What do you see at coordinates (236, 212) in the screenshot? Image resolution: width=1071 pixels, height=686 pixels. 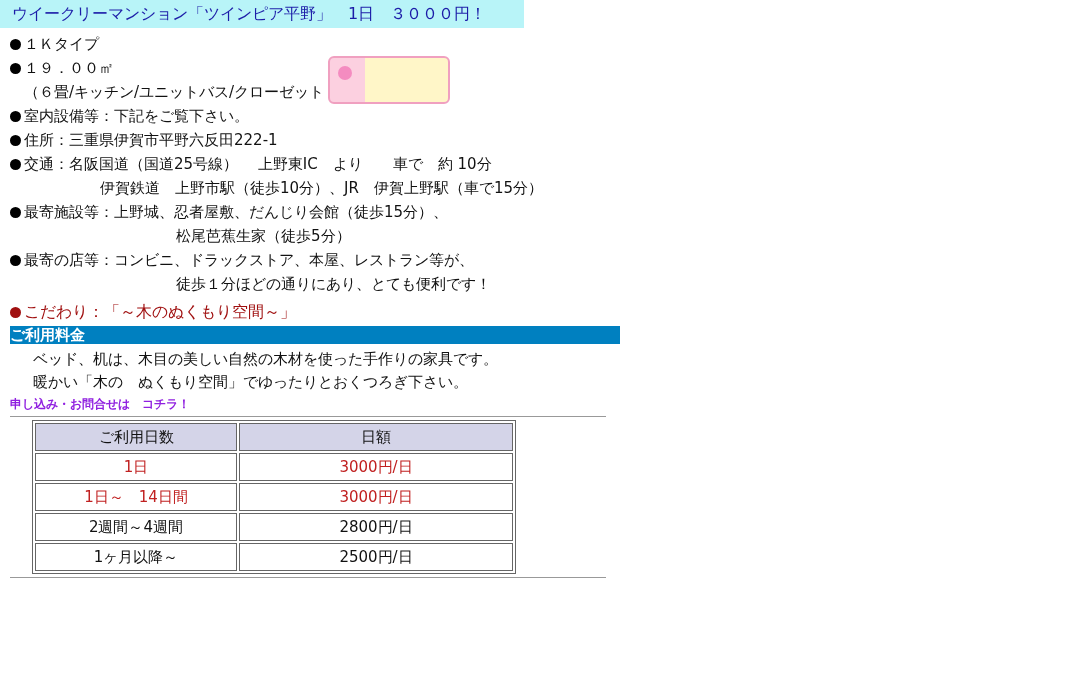 I see `detail-text: 最寄施設等：上野城、忍者屋敷、だんじり会館（徒歩15分）、` at bounding box center [236, 212].